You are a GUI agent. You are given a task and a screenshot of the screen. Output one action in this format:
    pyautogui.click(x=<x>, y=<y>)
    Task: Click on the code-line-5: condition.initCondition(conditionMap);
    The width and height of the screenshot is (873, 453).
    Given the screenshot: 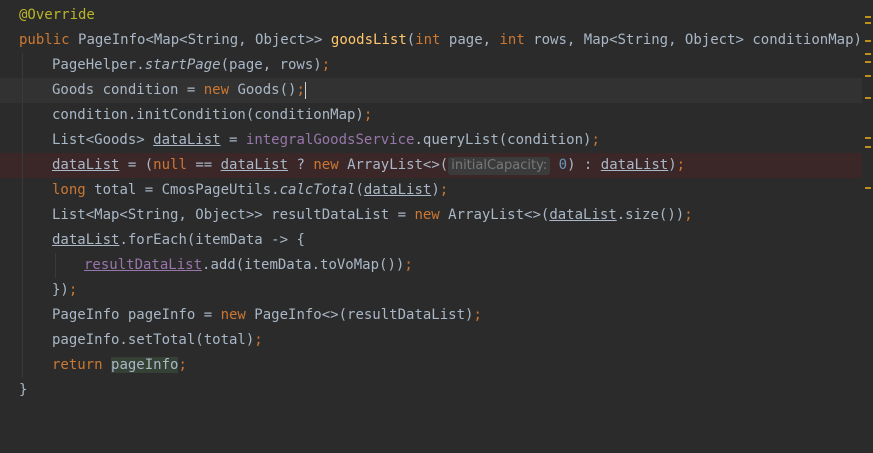 What is the action you would take?
    pyautogui.click(x=431, y=115)
    